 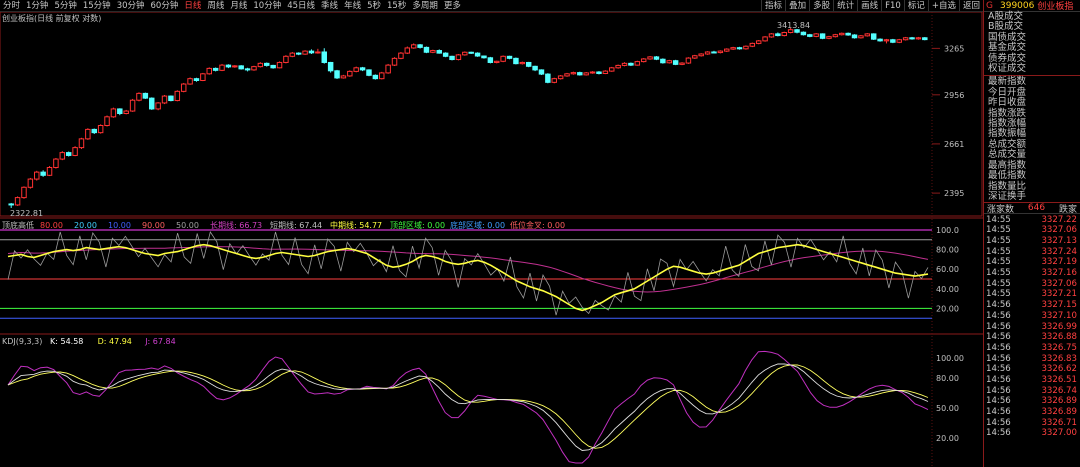 What do you see at coordinates (26, 213) in the screenshot?
I see `low-price-label: 2322.81` at bounding box center [26, 213].